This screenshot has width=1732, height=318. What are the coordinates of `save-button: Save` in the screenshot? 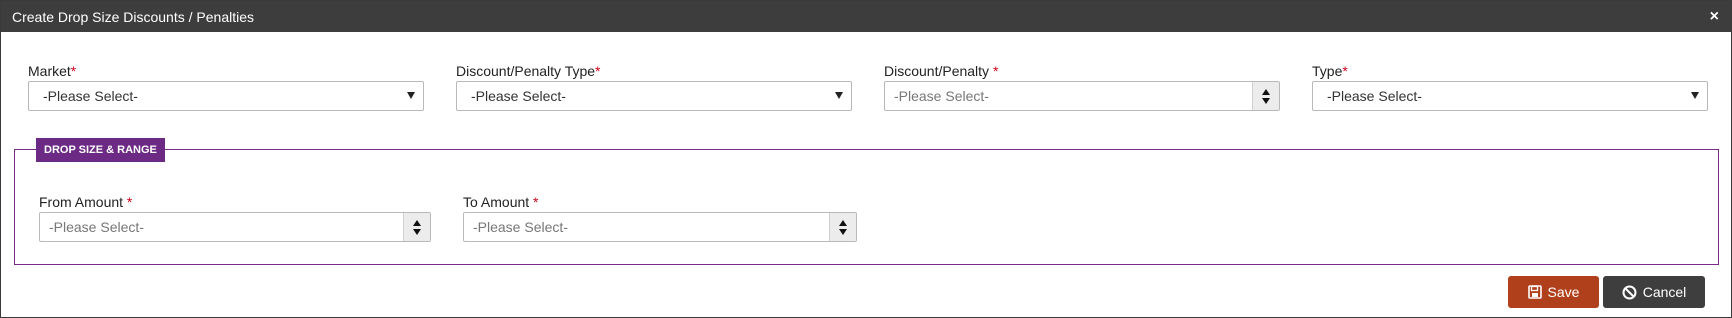 It's located at (1553, 292).